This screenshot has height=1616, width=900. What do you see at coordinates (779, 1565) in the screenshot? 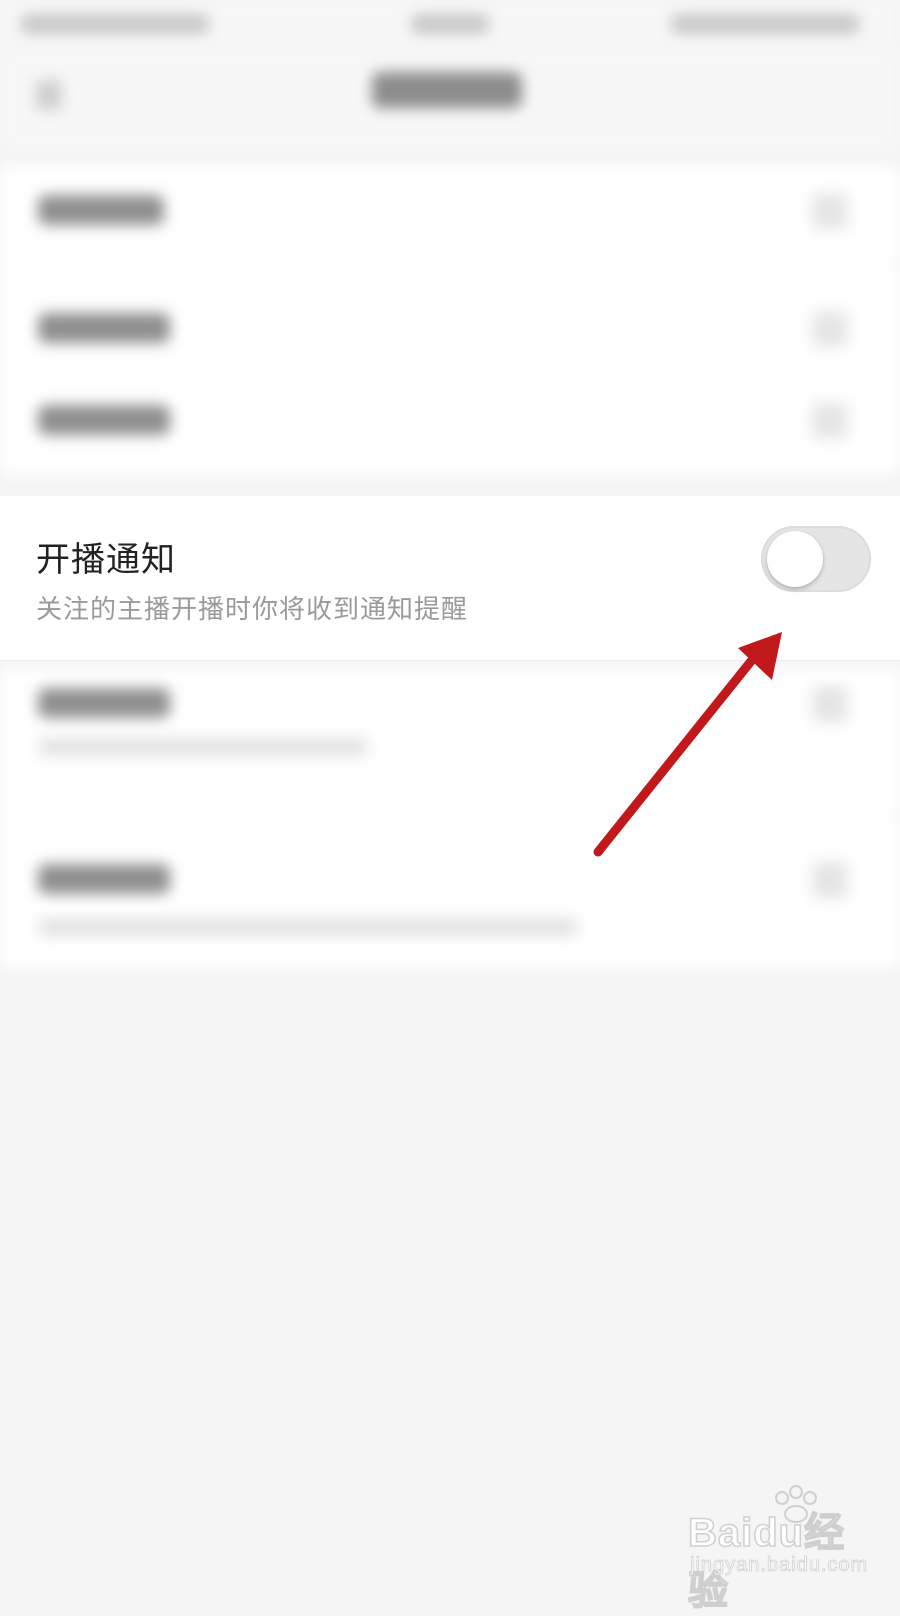
I see `watermark-url: jingyan.baidu.com` at bounding box center [779, 1565].